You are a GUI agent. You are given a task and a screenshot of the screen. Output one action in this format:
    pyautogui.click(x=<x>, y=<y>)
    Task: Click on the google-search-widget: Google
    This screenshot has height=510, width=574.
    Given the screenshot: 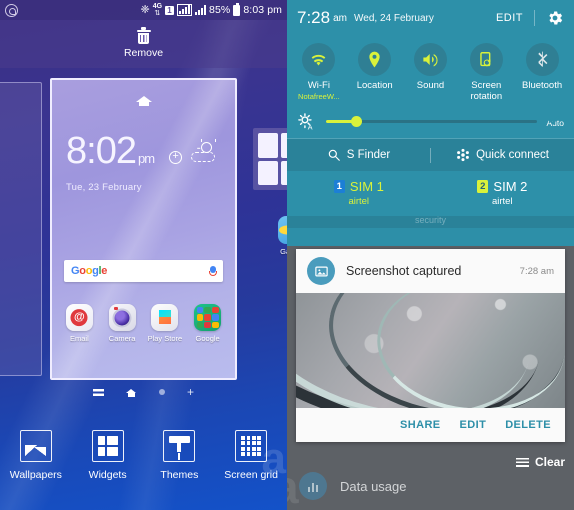 What is the action you would take?
    pyautogui.click(x=143, y=271)
    